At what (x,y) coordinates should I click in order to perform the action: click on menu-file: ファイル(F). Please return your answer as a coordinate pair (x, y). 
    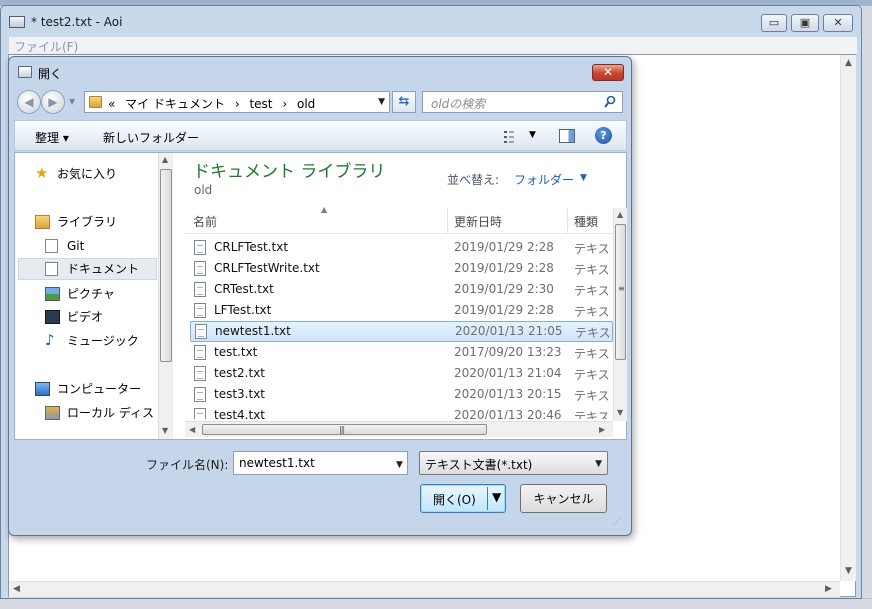
    Looking at the image, I should click on (46, 46).